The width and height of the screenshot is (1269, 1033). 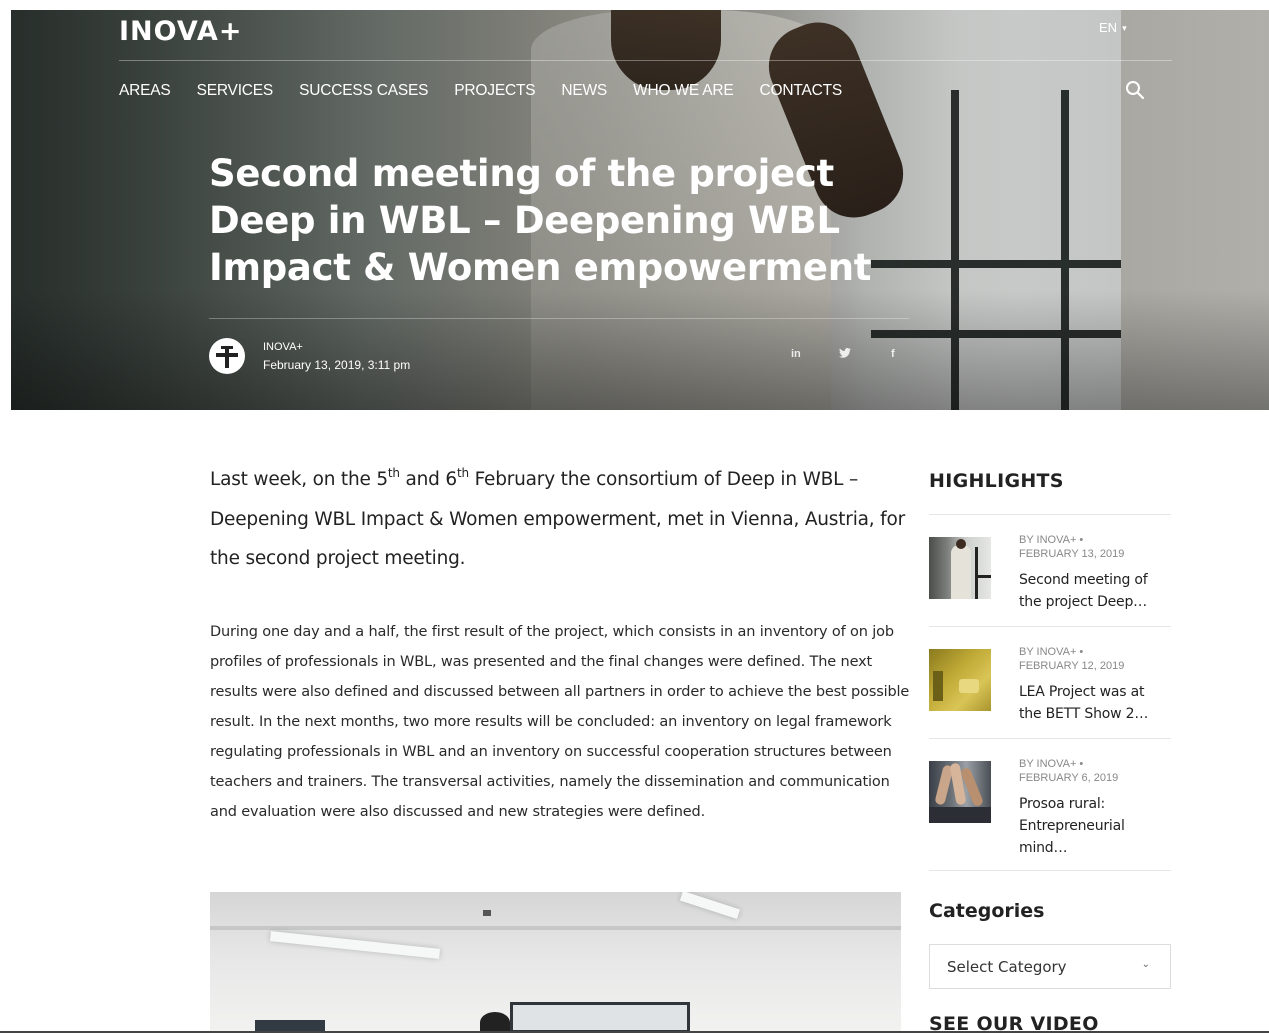 What do you see at coordinates (1072, 547) in the screenshot?
I see `highlight-meta: BY INOVA+ • FEBRUARY 13, 2019` at bounding box center [1072, 547].